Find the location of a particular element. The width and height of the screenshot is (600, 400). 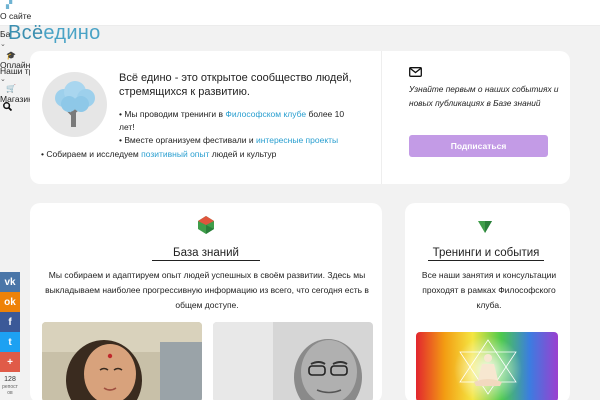

search-icon is located at coordinates (7, 106).